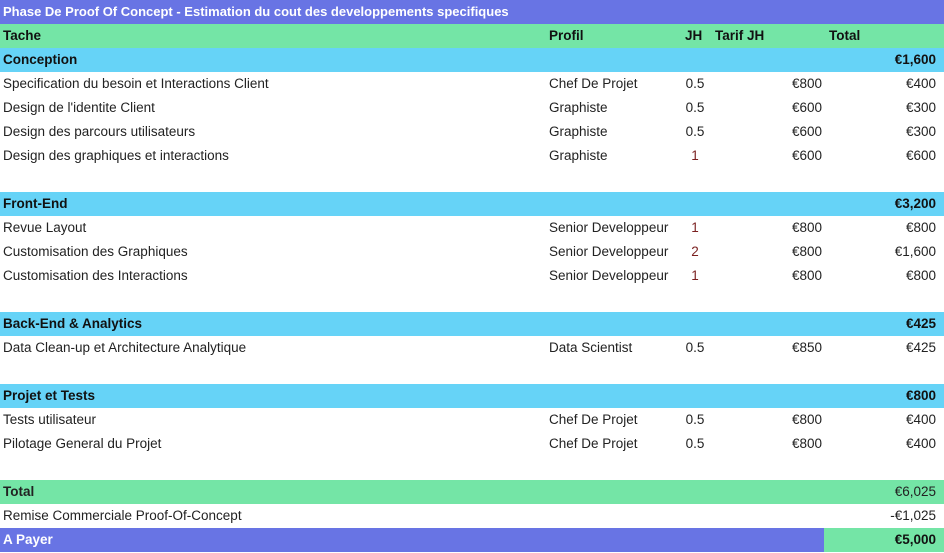 The height and width of the screenshot is (553, 944). Describe the element at coordinates (82, 443) in the screenshot. I see `task-cell: Pilotage General du Projet` at that location.